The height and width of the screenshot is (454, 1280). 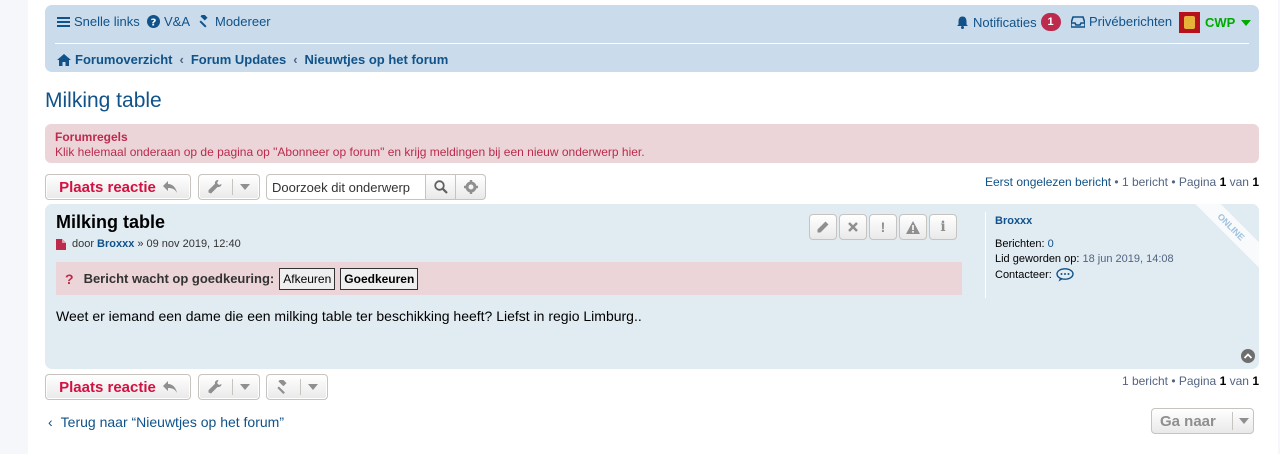 I want to click on exclamation-icon: !, so click(x=883, y=227).